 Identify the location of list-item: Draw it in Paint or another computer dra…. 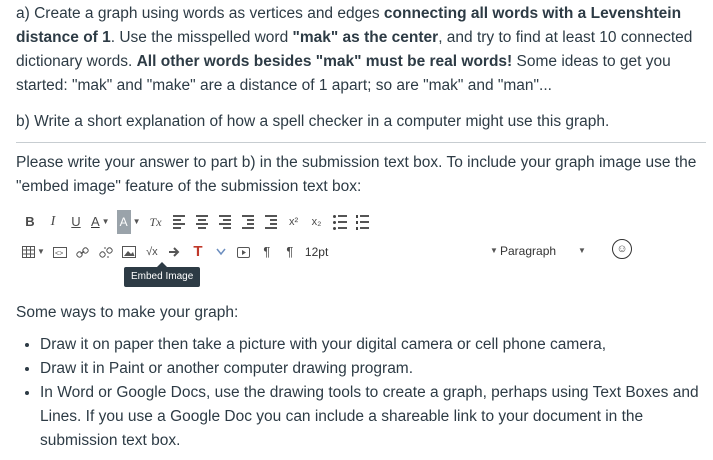
(369, 369).